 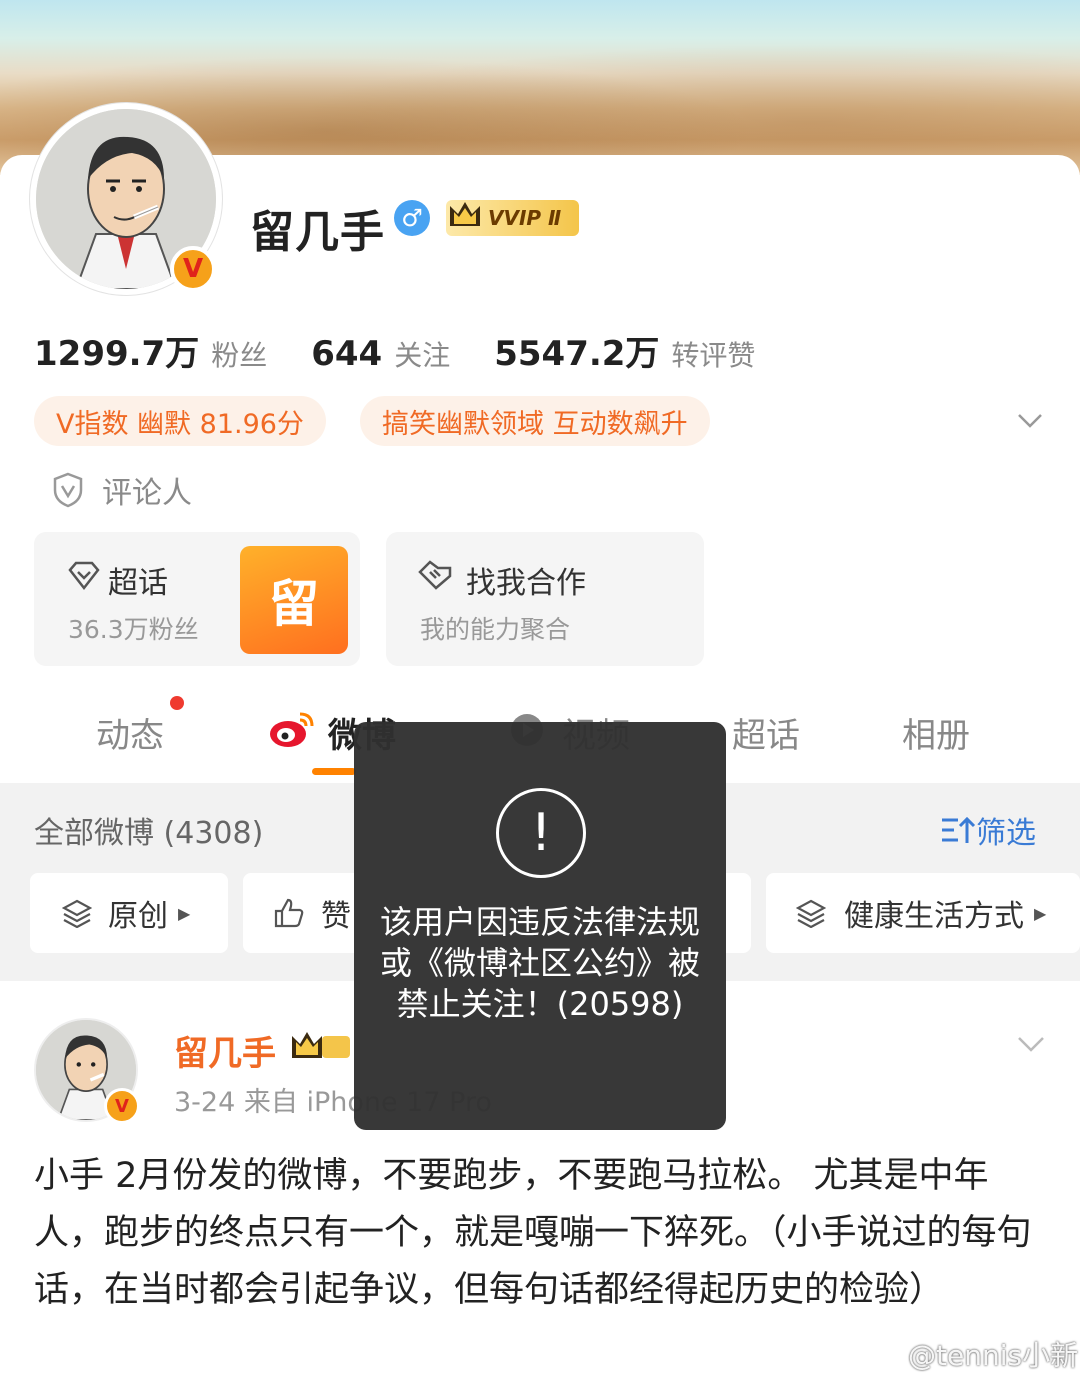 I want to click on role-label: 评论人, so click(x=147, y=493).